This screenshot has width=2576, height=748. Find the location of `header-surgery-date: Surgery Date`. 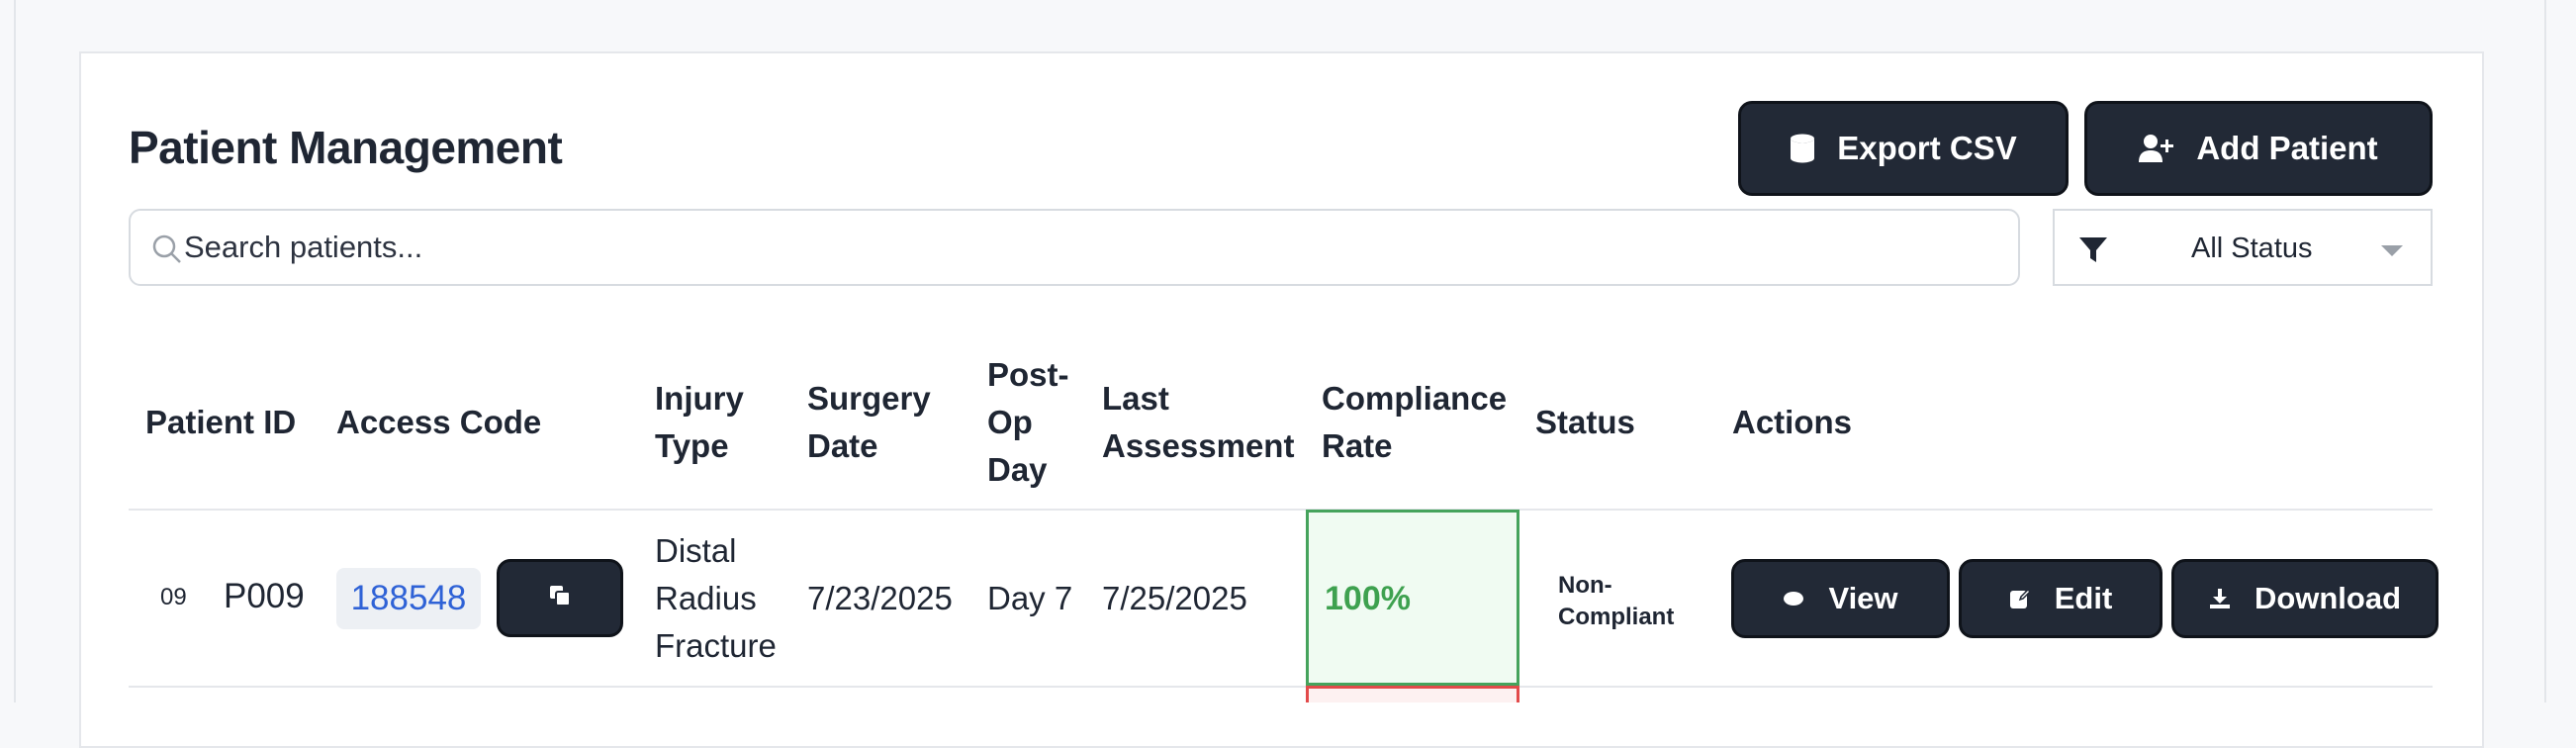

header-surgery-date: Surgery Date is located at coordinates (869, 422).